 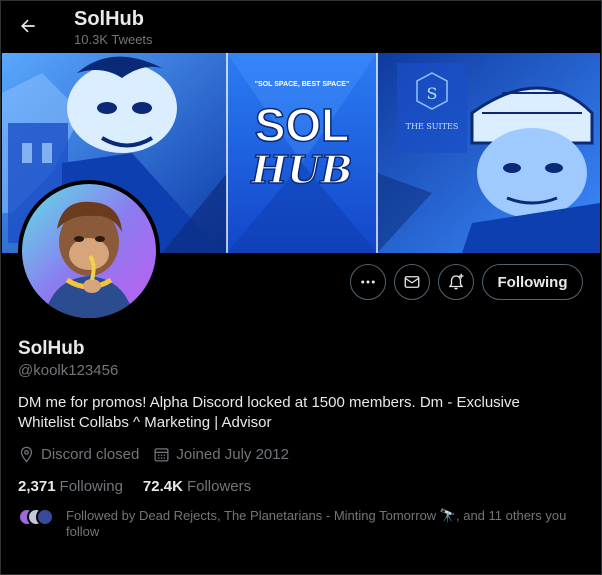 What do you see at coordinates (109, 19) in the screenshot?
I see `header-title: SolHub` at bounding box center [109, 19].